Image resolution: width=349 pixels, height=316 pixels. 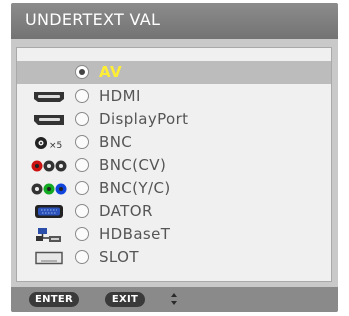 What do you see at coordinates (174, 257) in the screenshot?
I see `input-option-slot: SLOT` at bounding box center [174, 257].